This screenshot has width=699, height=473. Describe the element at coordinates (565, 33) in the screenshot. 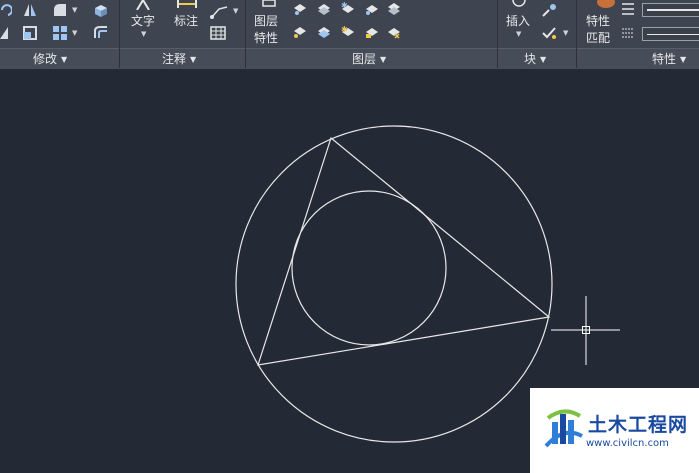

I see `edit-block-dropdown-icon: ▼` at that location.